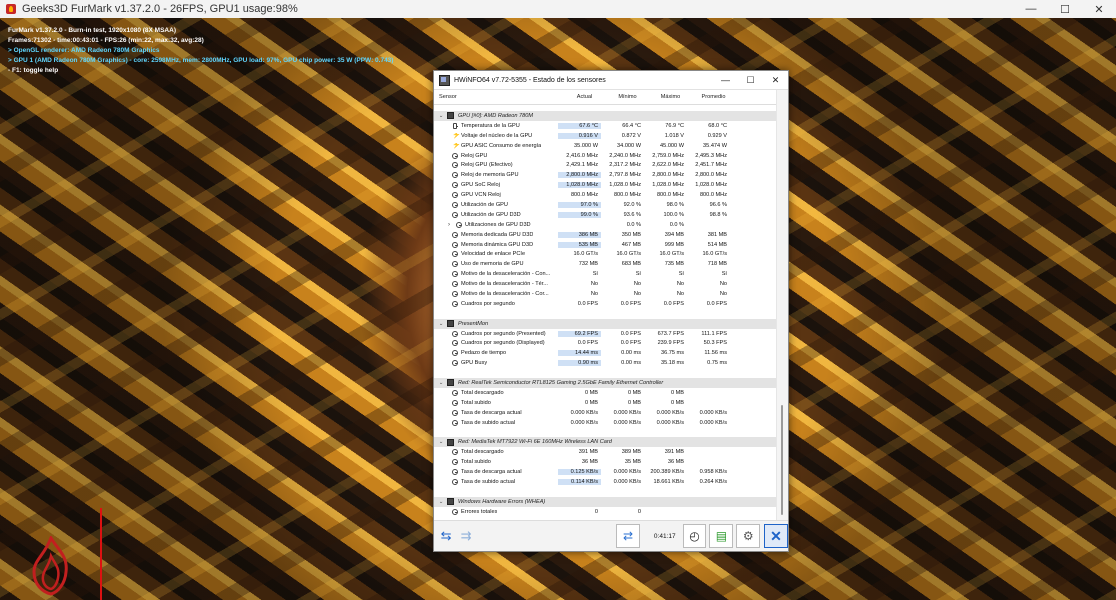  What do you see at coordinates (605, 393) in the screenshot?
I see `sensor-row: Total descargado 0 MB 0 MB 0 MB` at bounding box center [605, 393].